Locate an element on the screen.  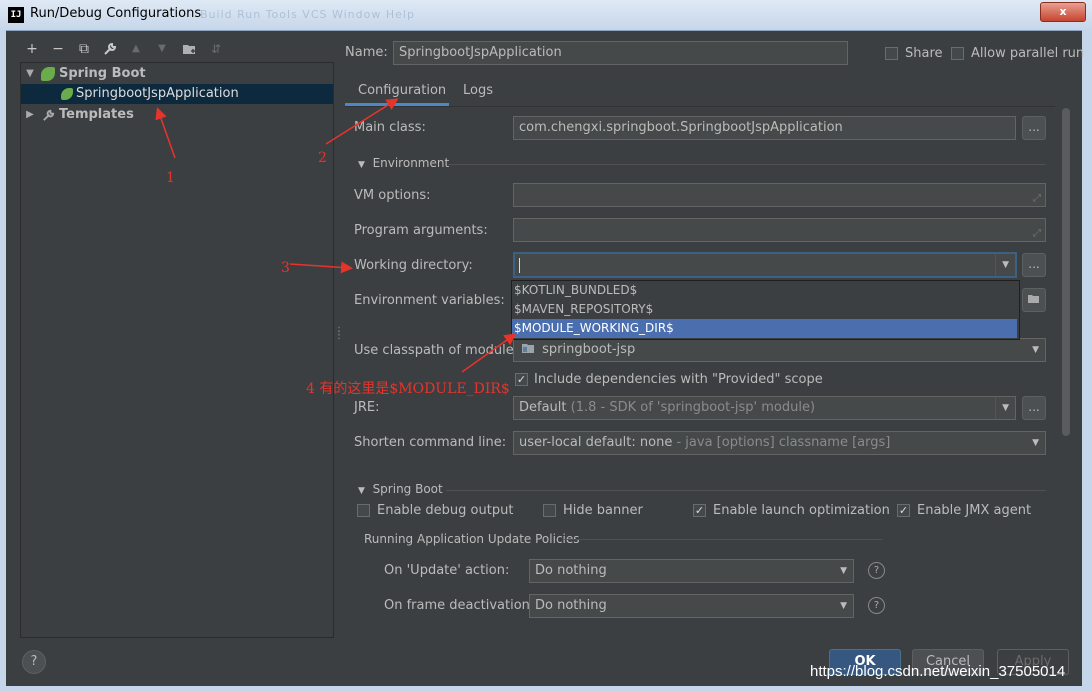
share-label: Share is located at coordinates (924, 53).